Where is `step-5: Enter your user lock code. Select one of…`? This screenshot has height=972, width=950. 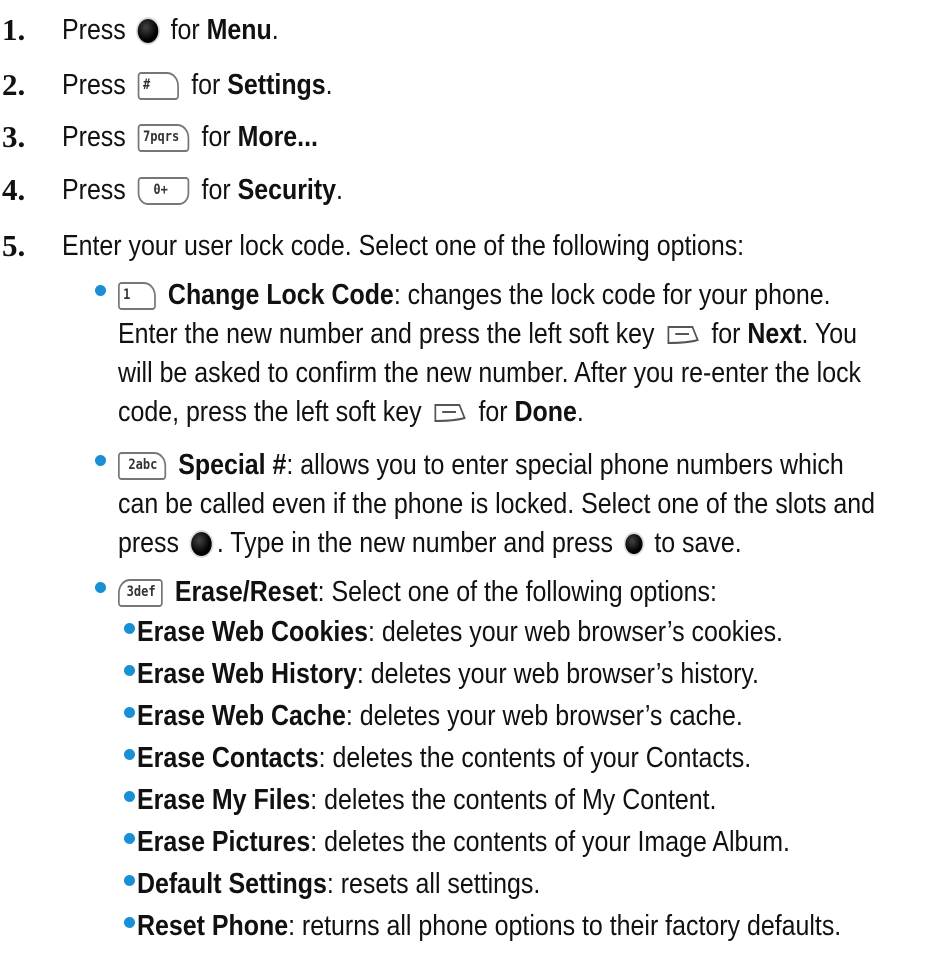
step-5: Enter your user lock code. Select one of… is located at coordinates (403, 246).